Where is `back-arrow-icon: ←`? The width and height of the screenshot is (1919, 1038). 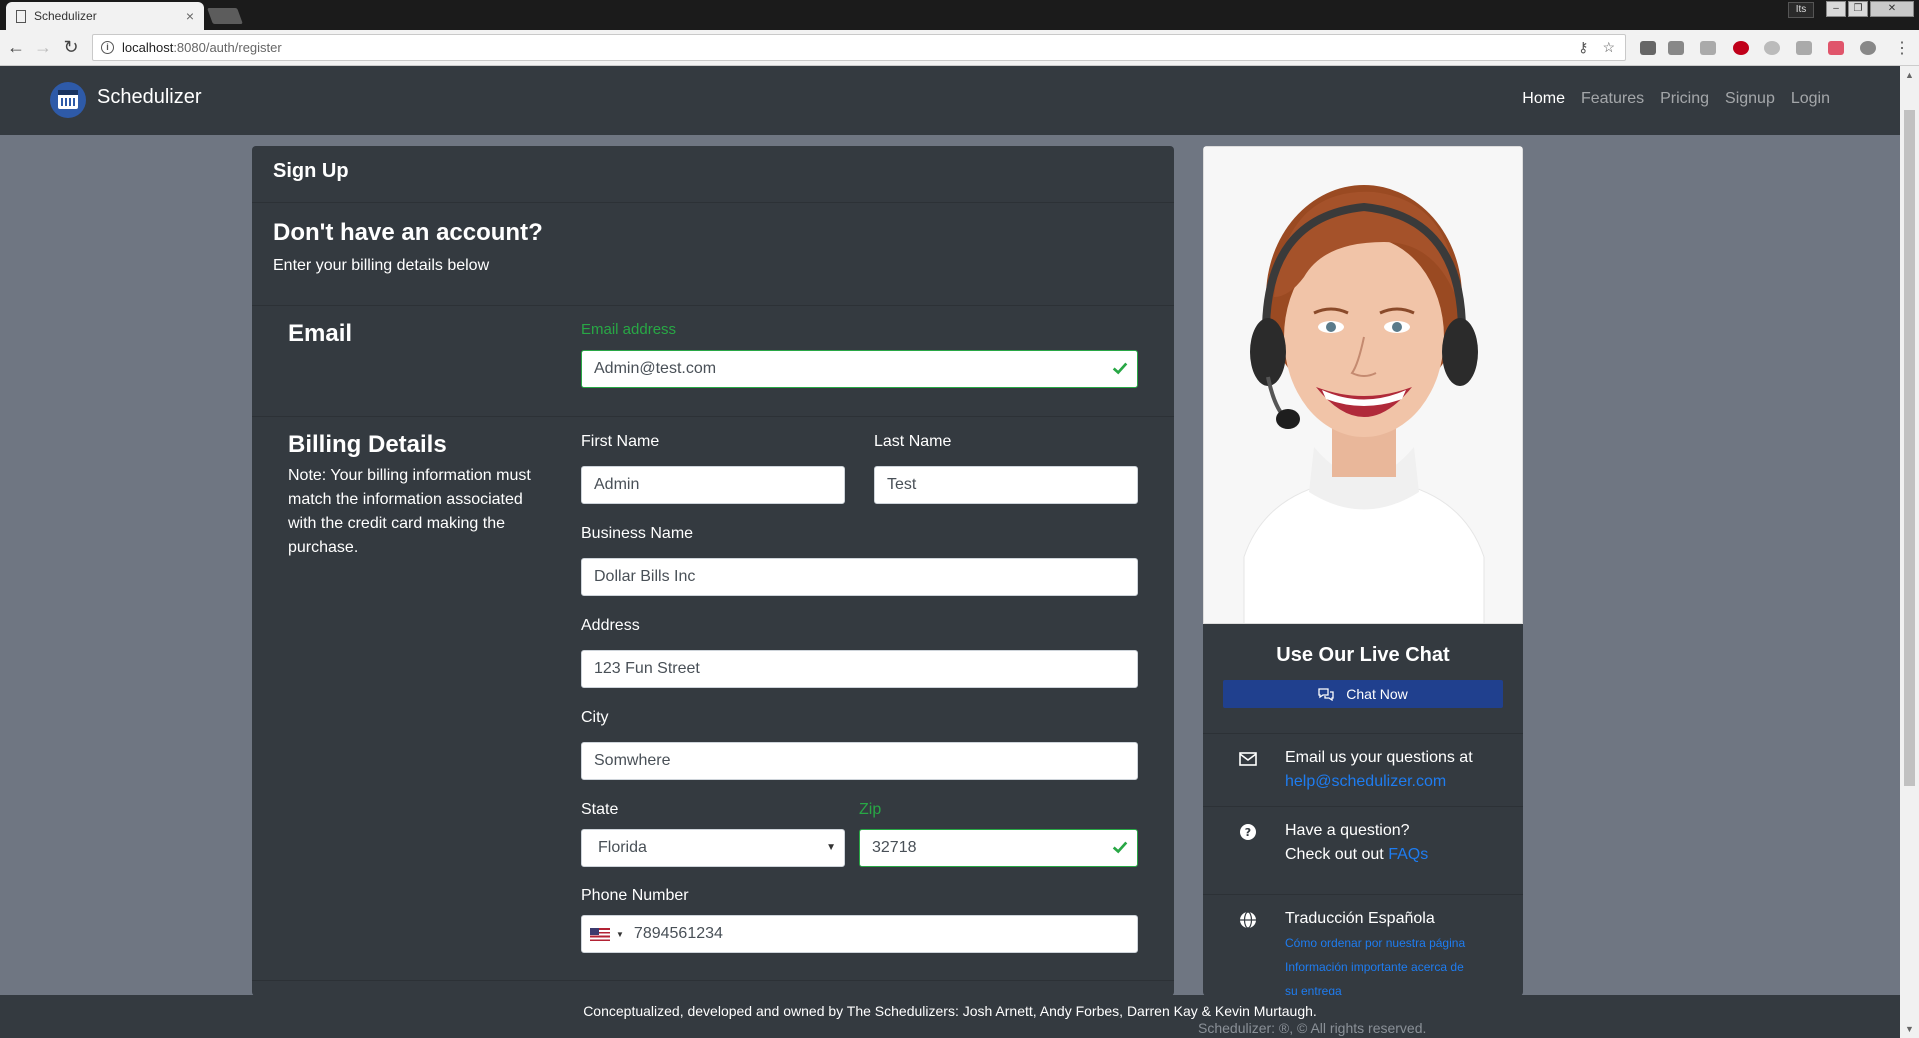
back-arrow-icon: ← is located at coordinates (16, 47).